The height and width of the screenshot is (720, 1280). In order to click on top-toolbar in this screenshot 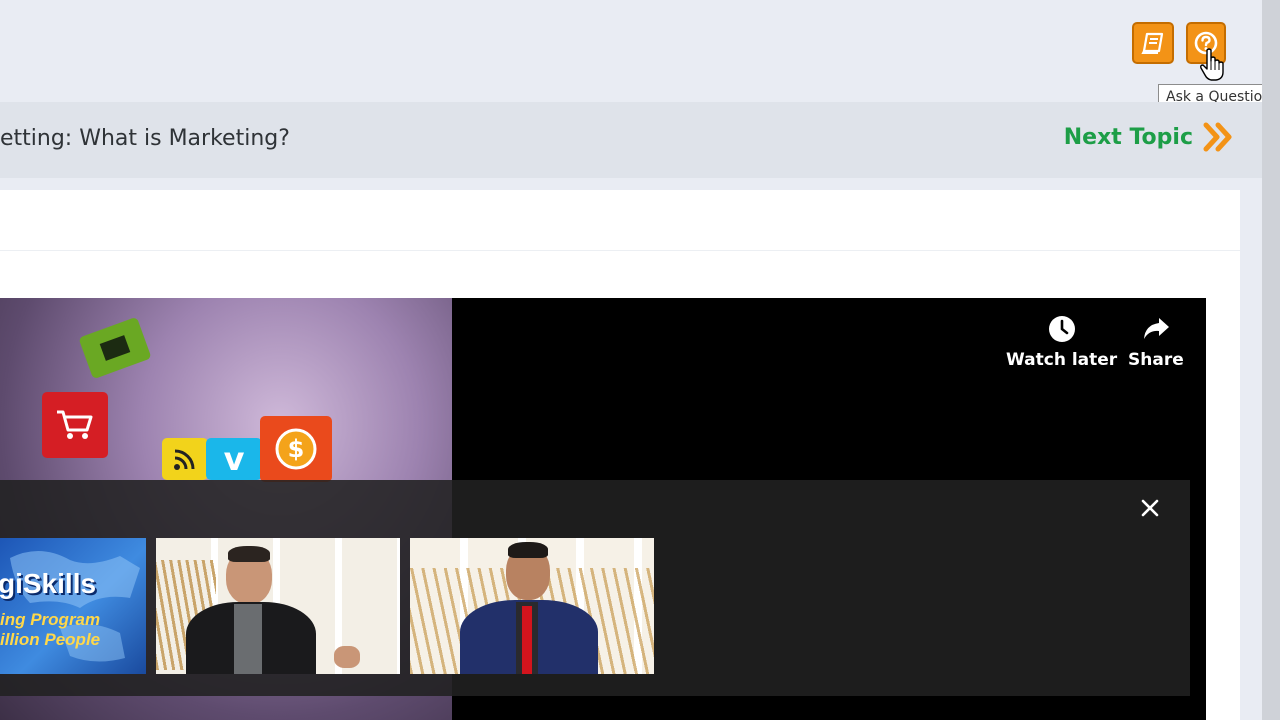, I will do `click(631, 51)`.